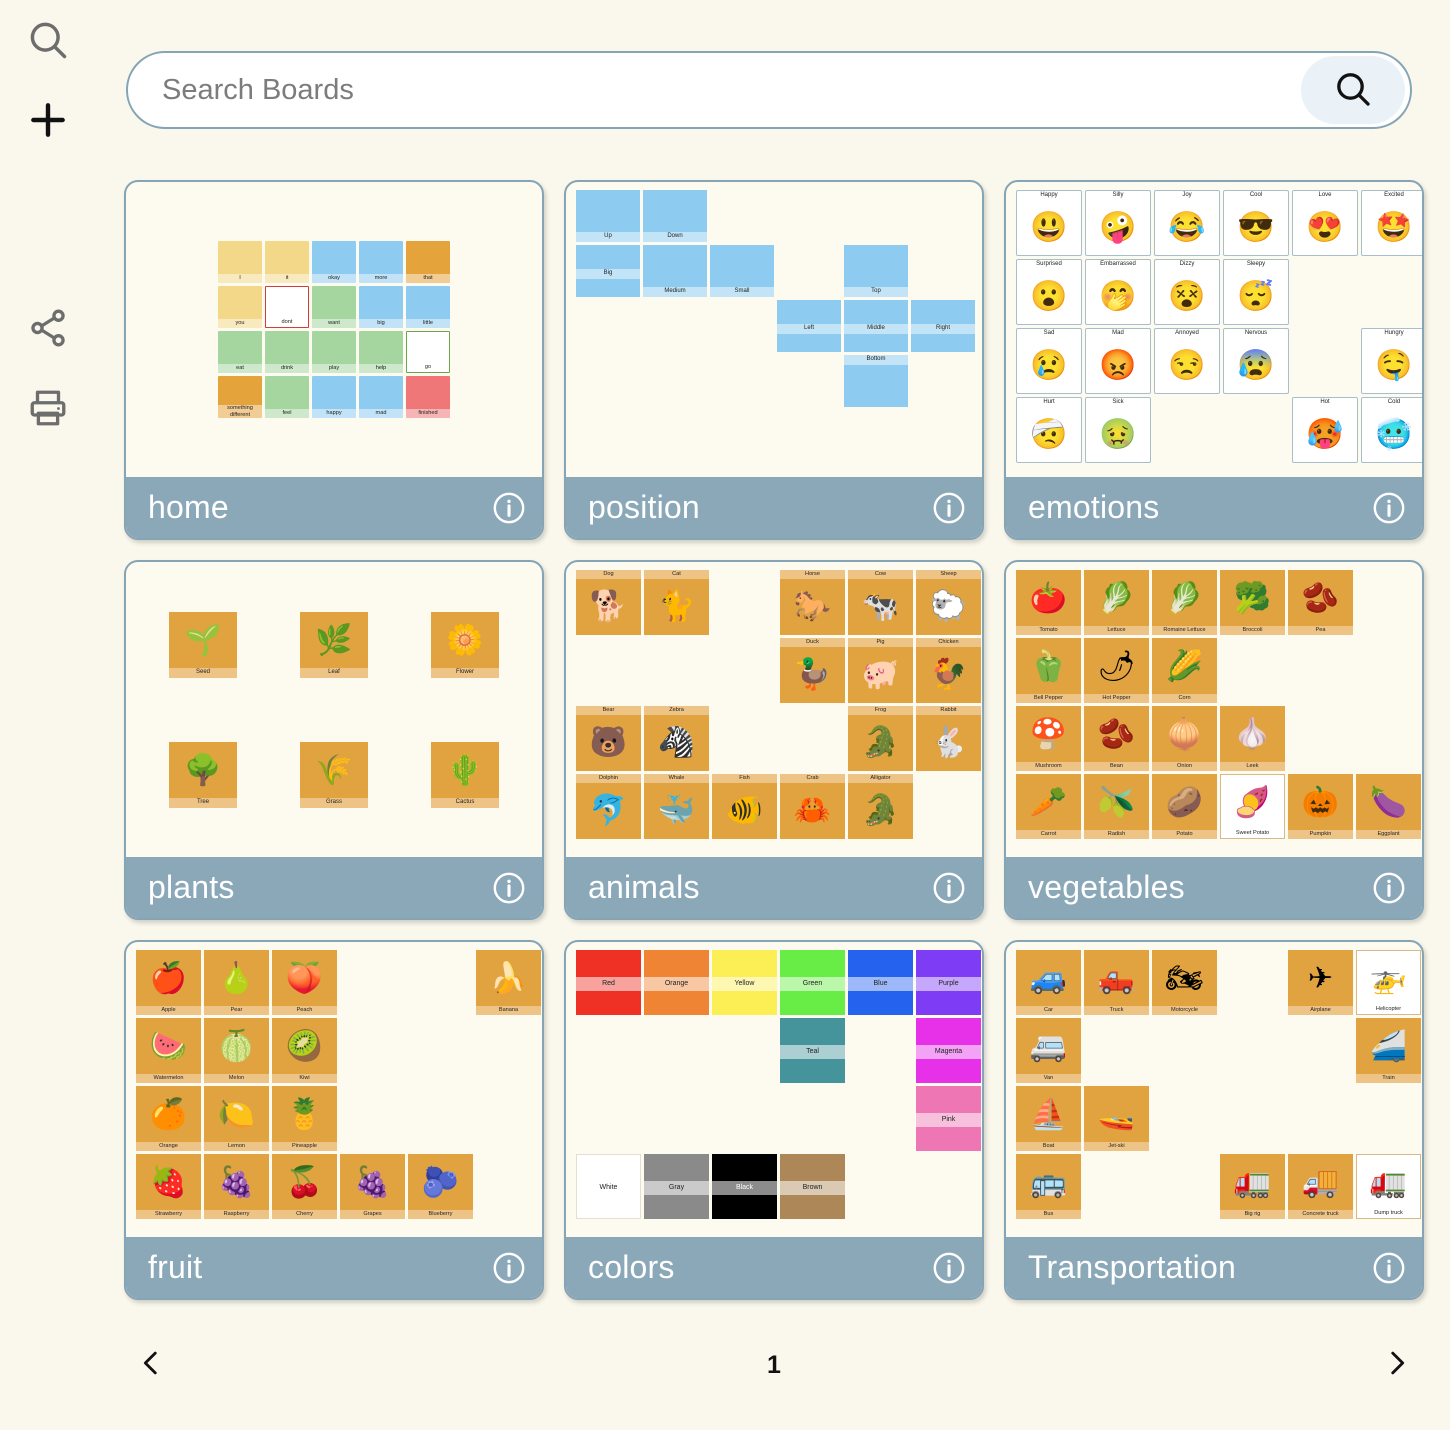 The height and width of the screenshot is (1430, 1450). I want to click on board-cell: 🧅 Onion, so click(1184, 738).